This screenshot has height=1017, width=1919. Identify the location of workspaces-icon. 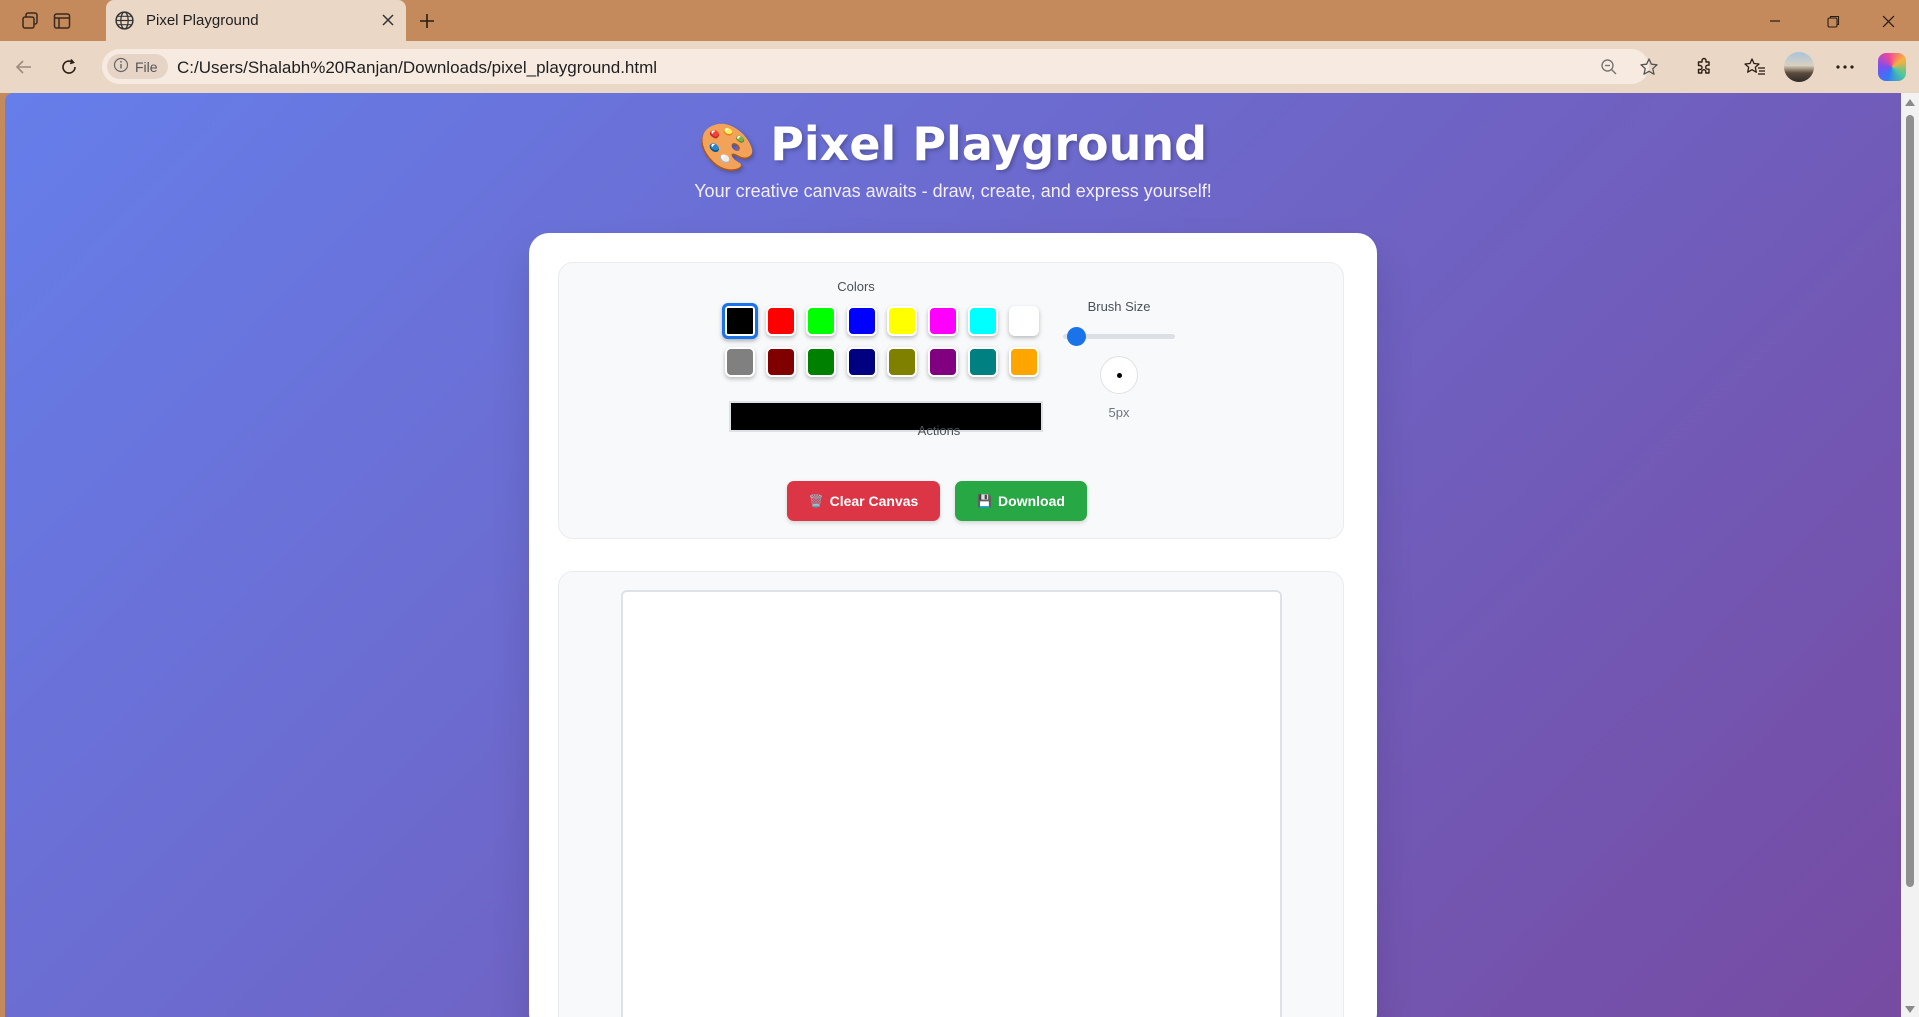
(30, 21).